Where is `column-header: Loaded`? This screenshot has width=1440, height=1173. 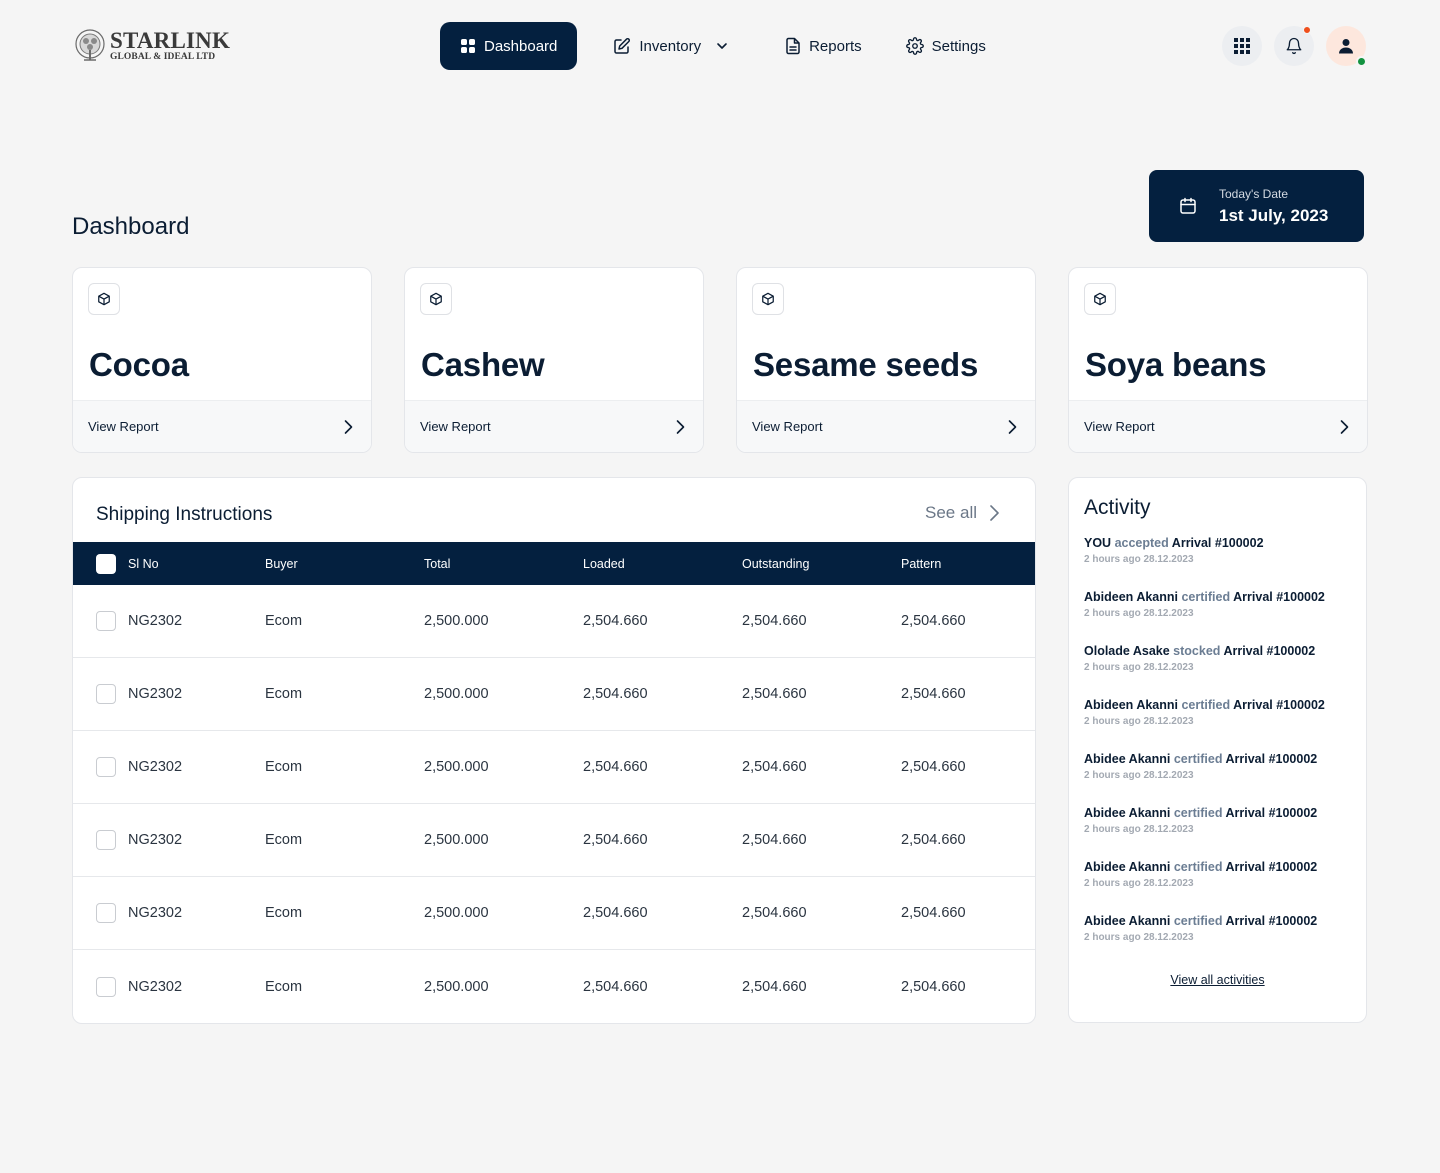 column-header: Loaded is located at coordinates (604, 564).